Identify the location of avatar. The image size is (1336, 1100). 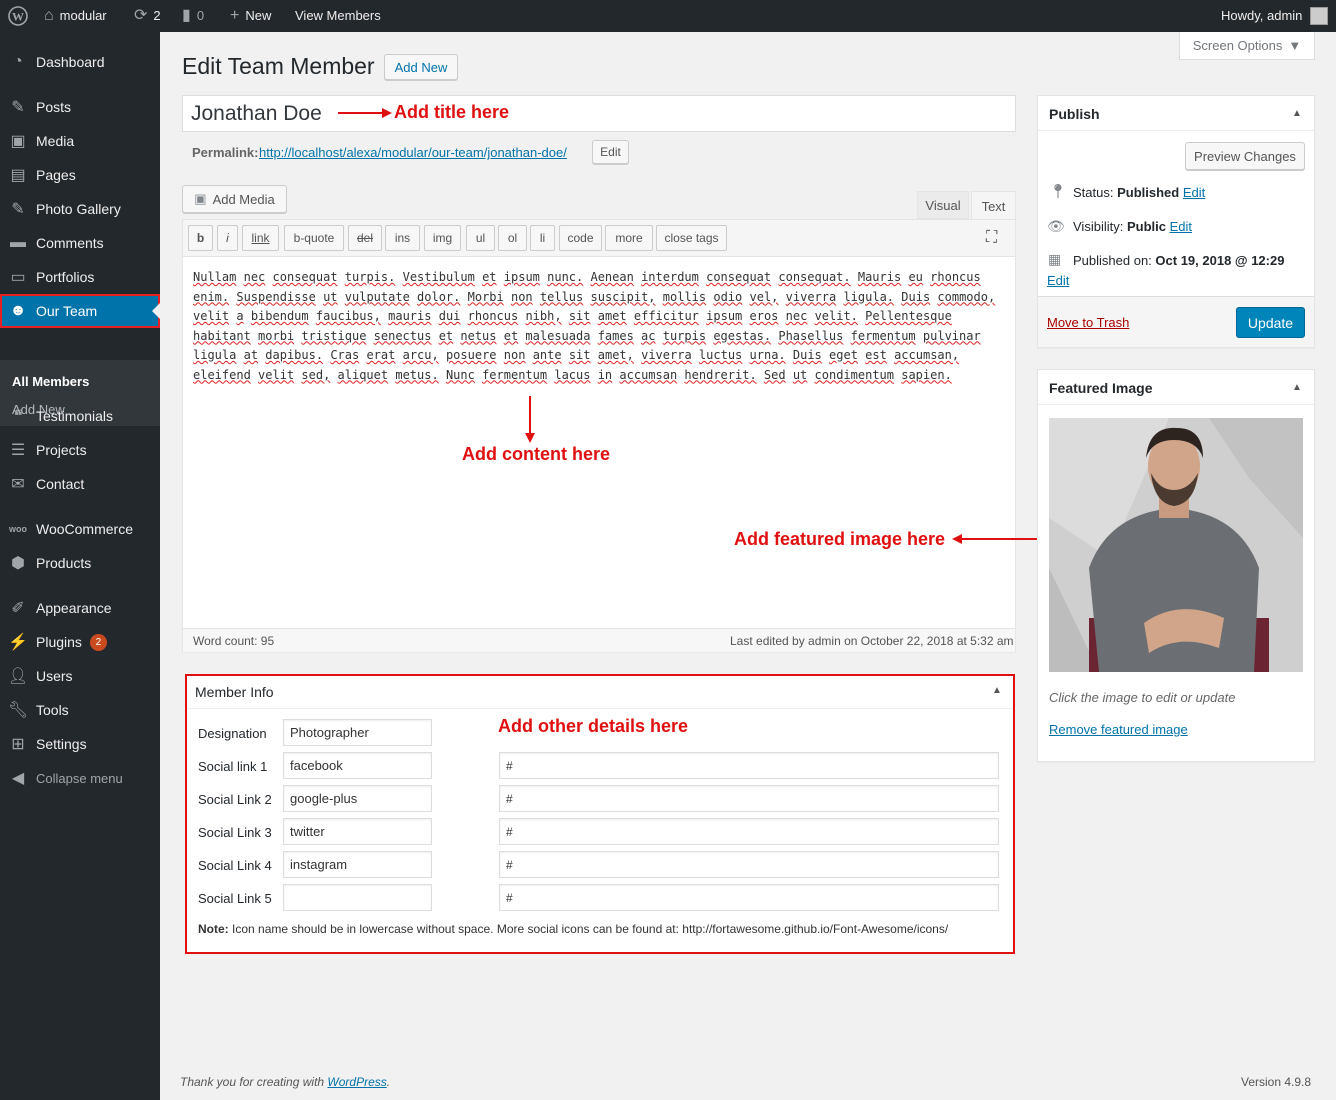
(1319, 16).